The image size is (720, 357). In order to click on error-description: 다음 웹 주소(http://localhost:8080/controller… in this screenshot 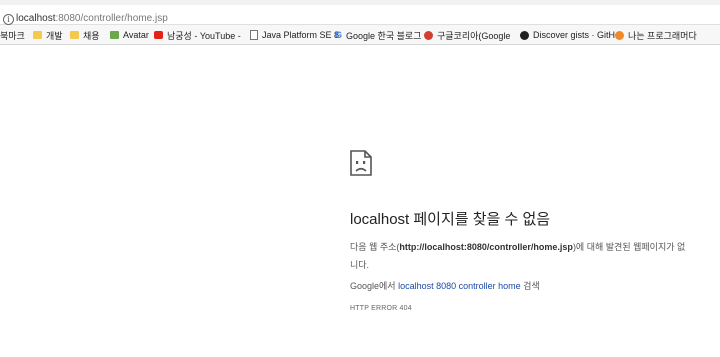, I will do `click(535, 256)`.